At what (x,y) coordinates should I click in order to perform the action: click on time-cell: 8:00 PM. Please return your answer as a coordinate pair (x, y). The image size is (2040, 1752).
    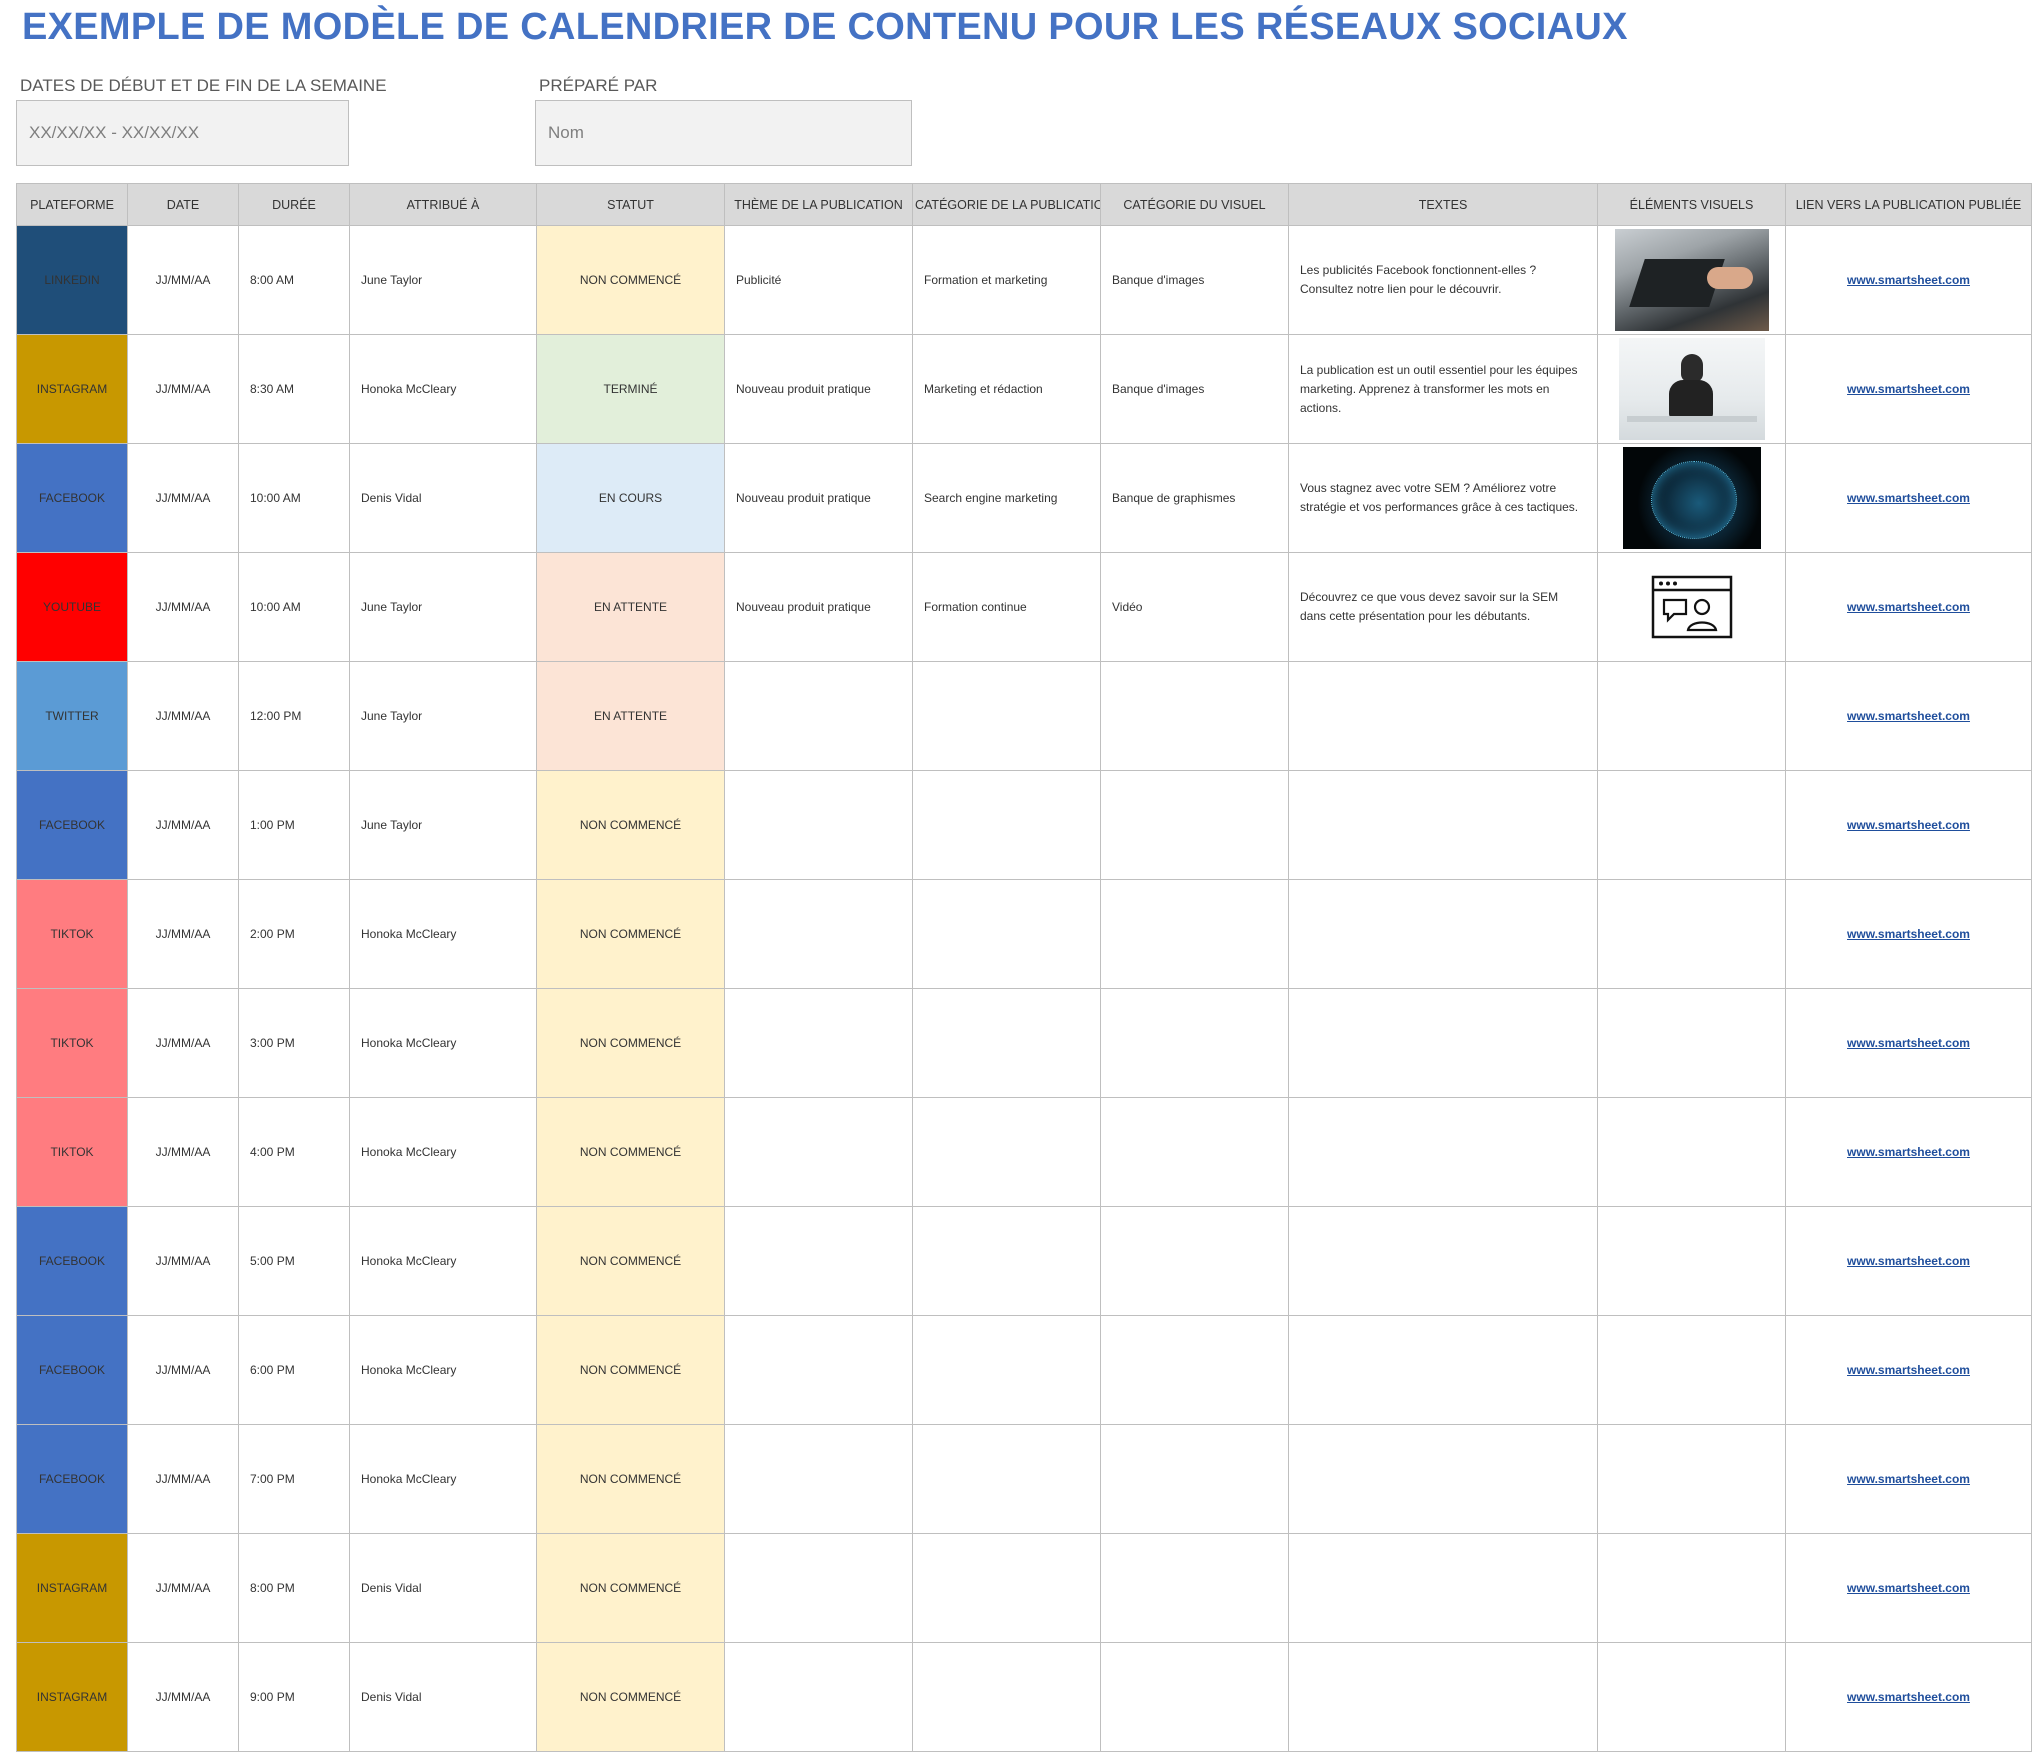
    Looking at the image, I should click on (294, 1588).